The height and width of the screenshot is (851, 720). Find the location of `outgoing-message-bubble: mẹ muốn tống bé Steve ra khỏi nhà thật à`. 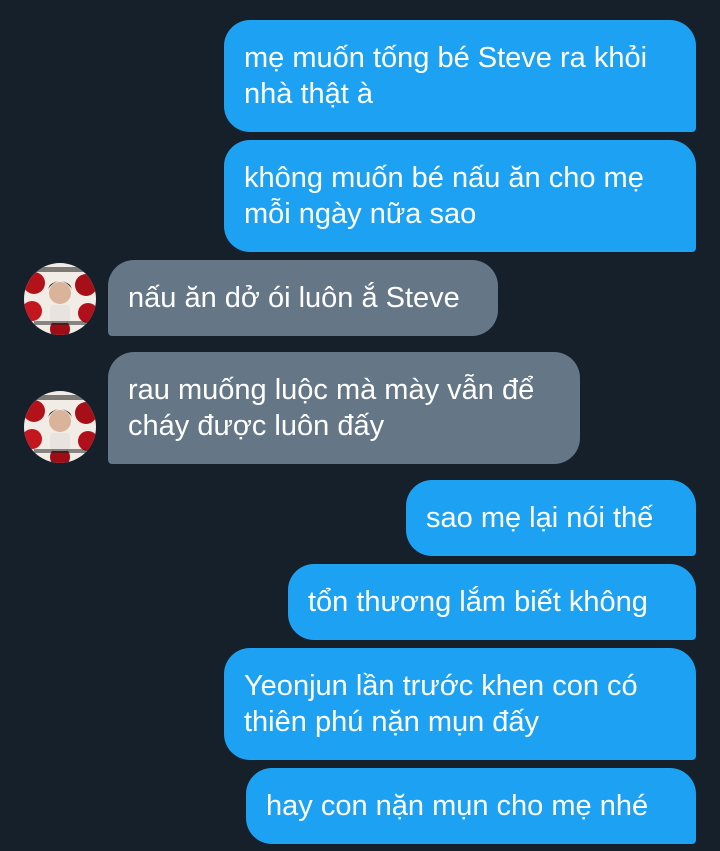

outgoing-message-bubble: mẹ muốn tống bé Steve ra khỏi nhà thật à is located at coordinates (460, 76).